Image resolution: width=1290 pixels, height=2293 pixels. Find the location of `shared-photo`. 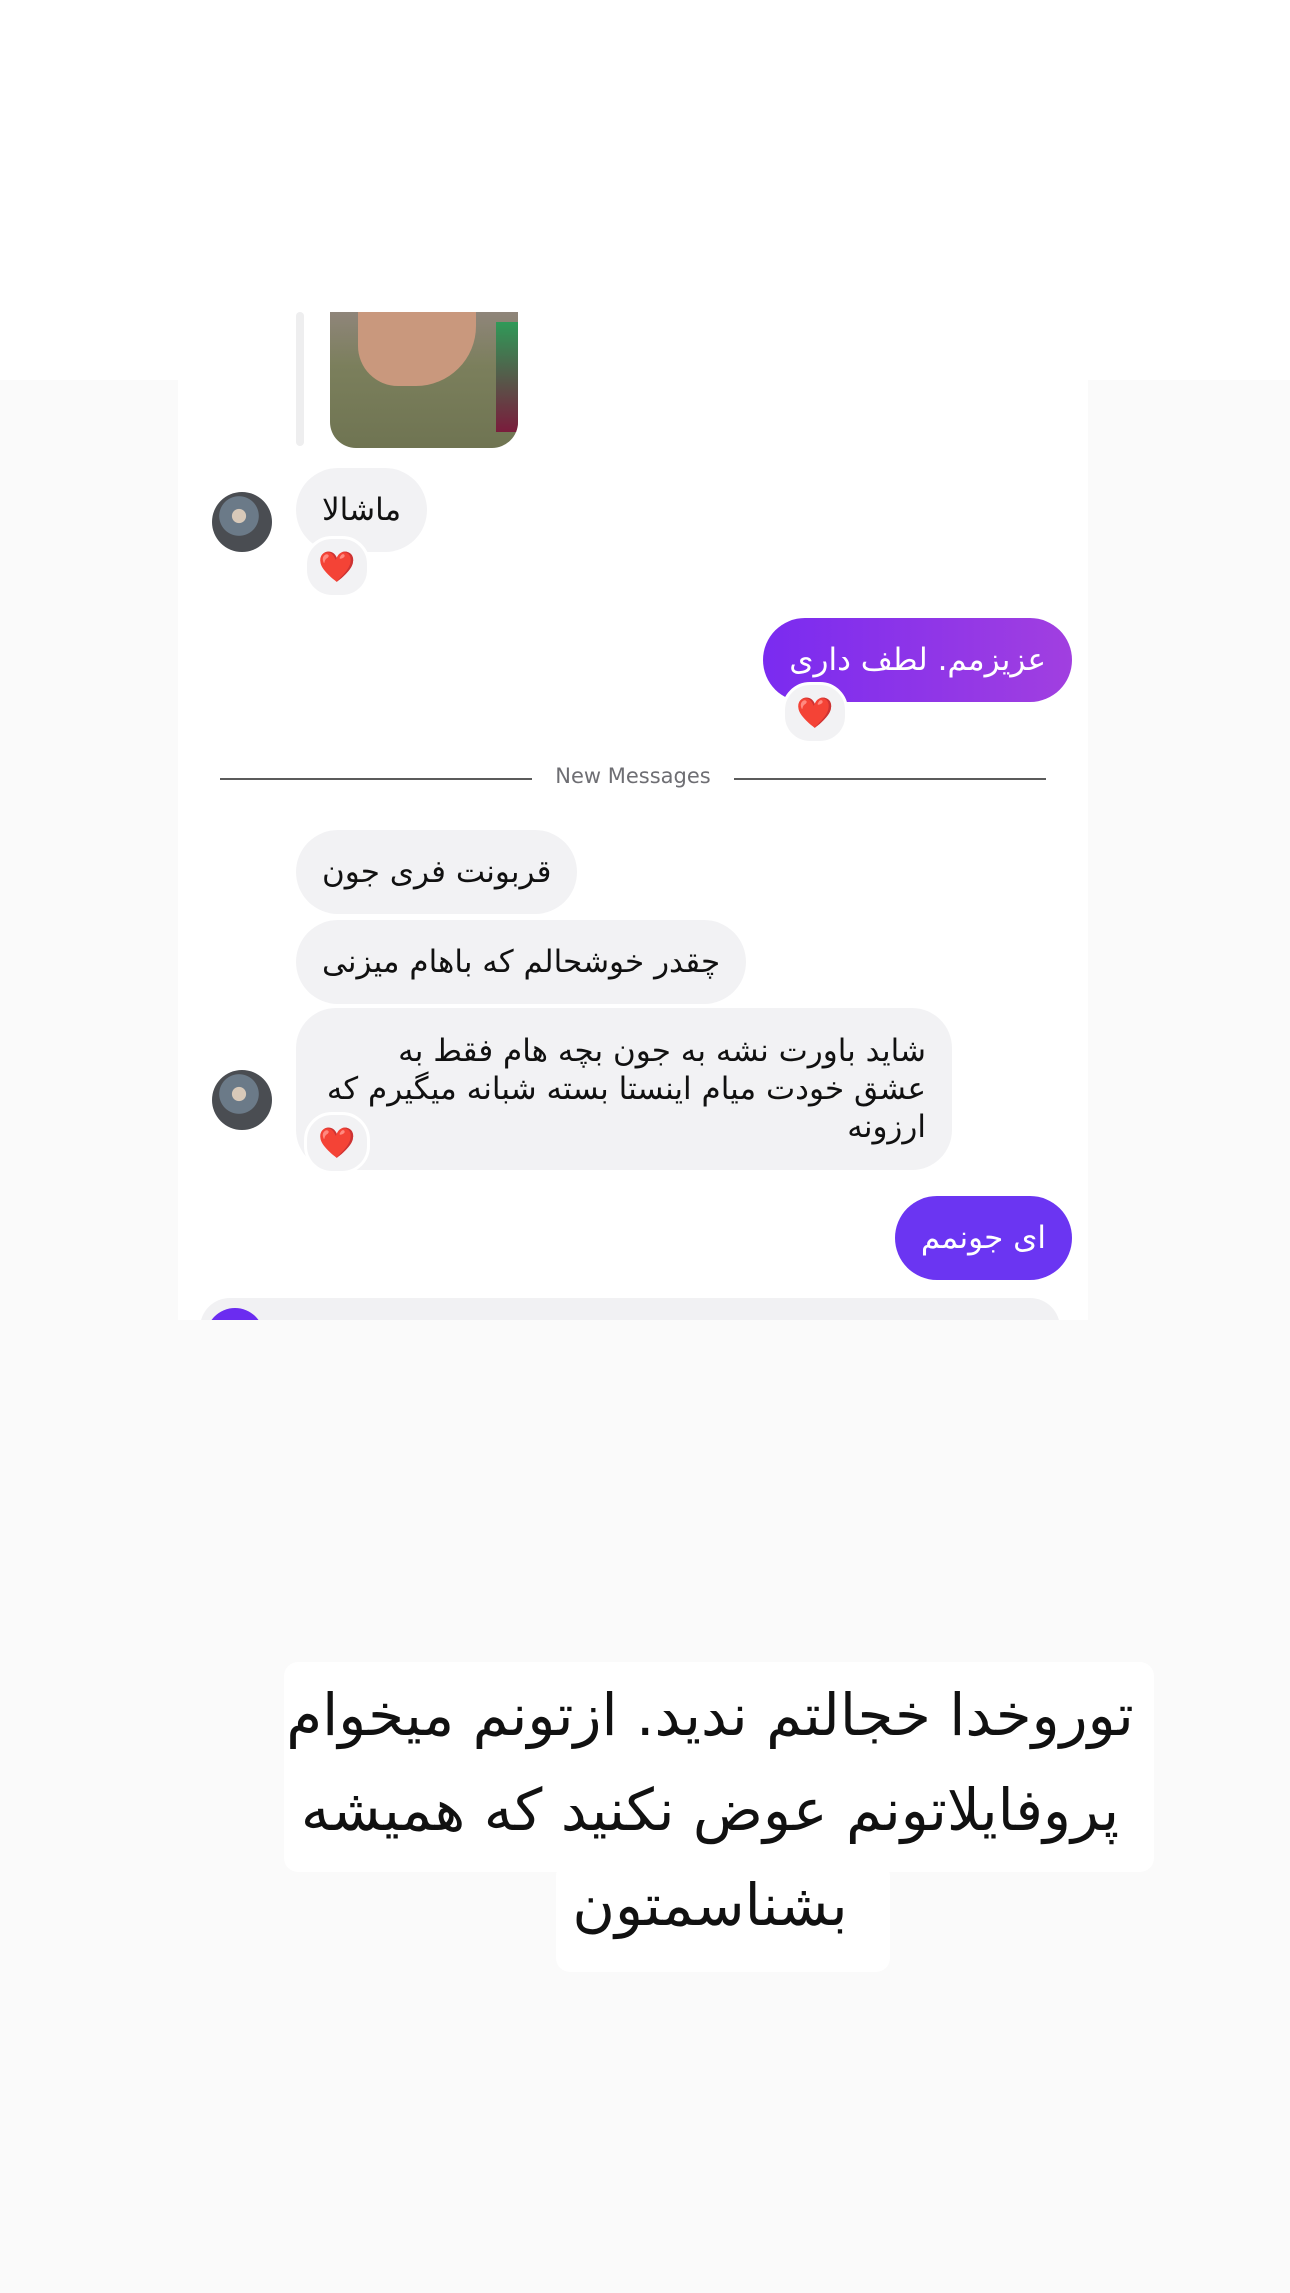

shared-photo is located at coordinates (424, 380).